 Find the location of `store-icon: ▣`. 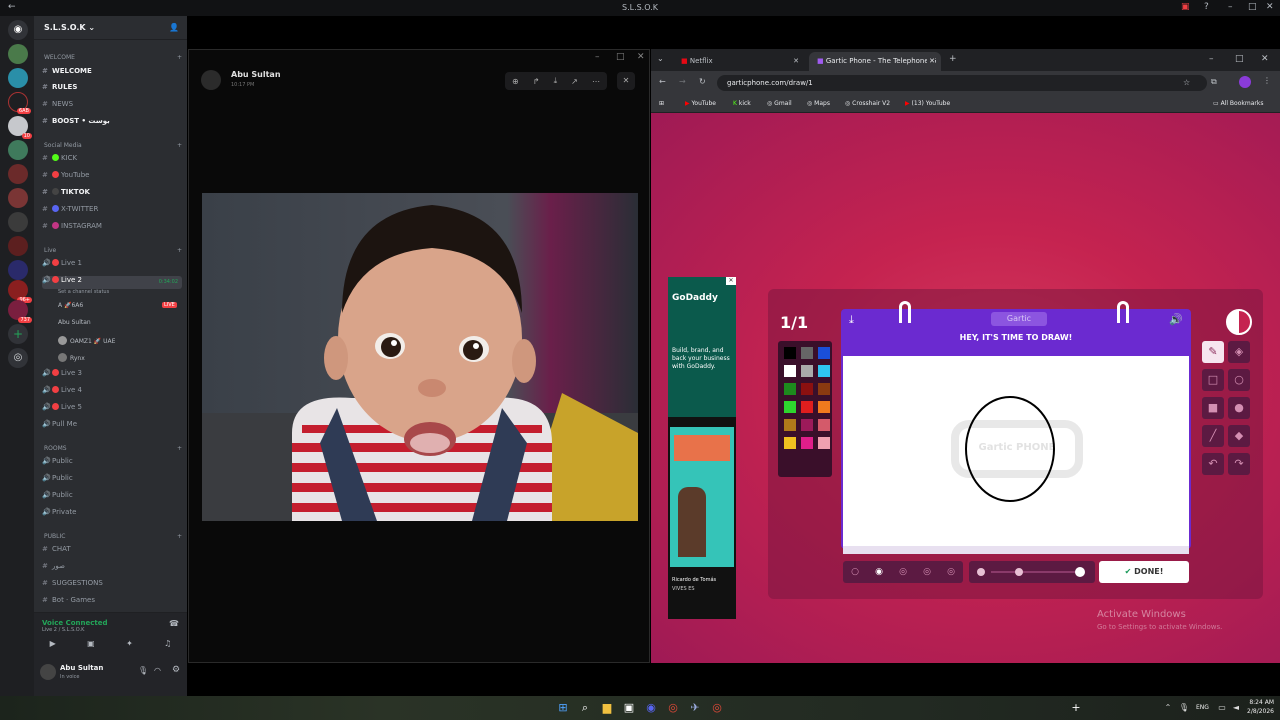

store-icon: ▣ is located at coordinates (629, 708).